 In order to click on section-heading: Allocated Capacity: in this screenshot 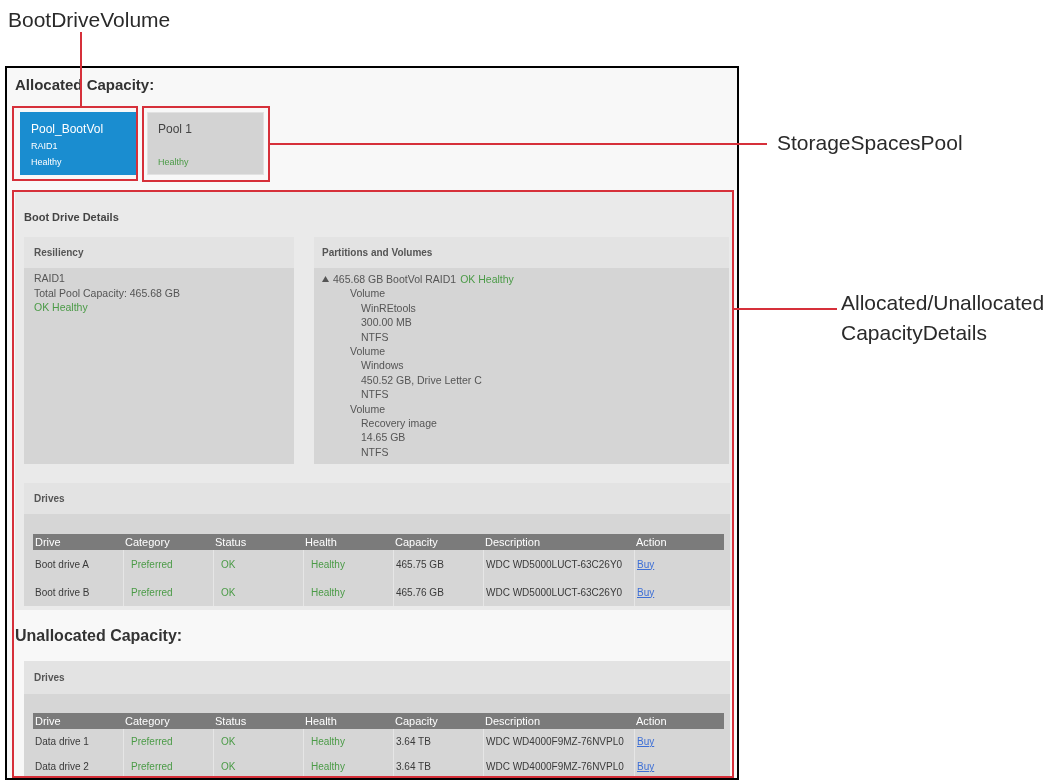, I will do `click(85, 85)`.